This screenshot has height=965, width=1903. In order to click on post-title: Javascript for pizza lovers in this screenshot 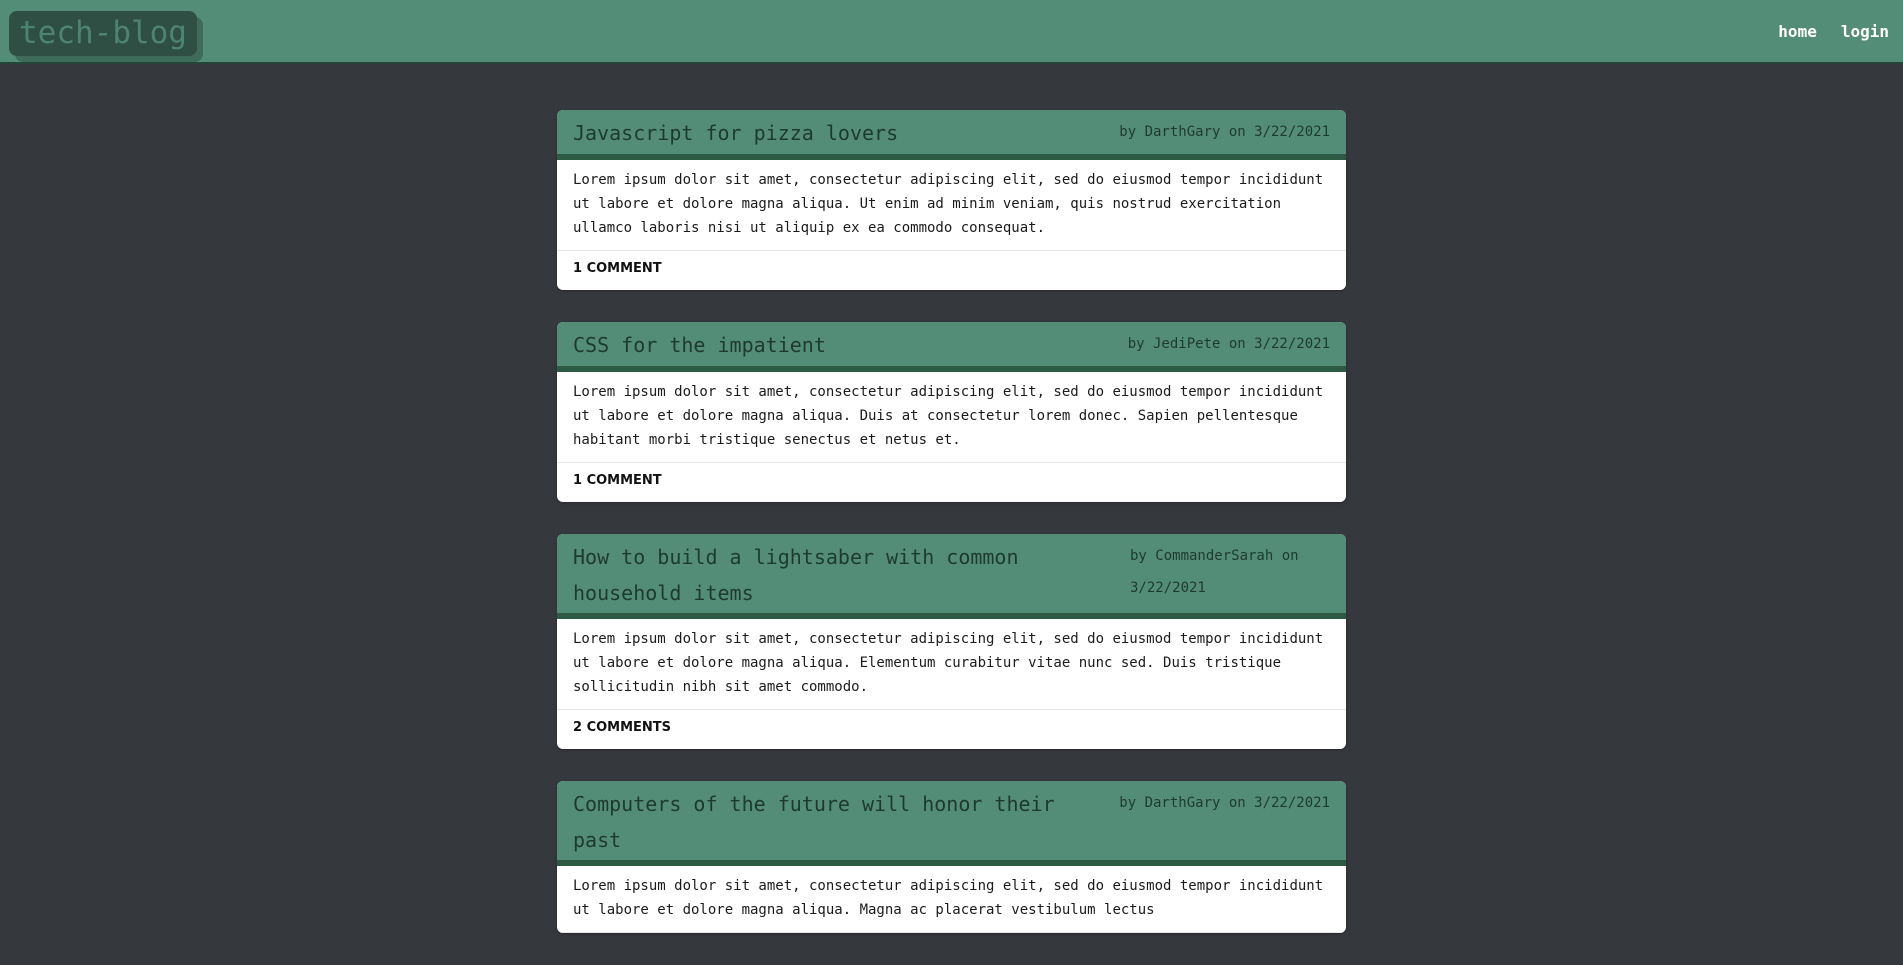, I will do `click(735, 131)`.